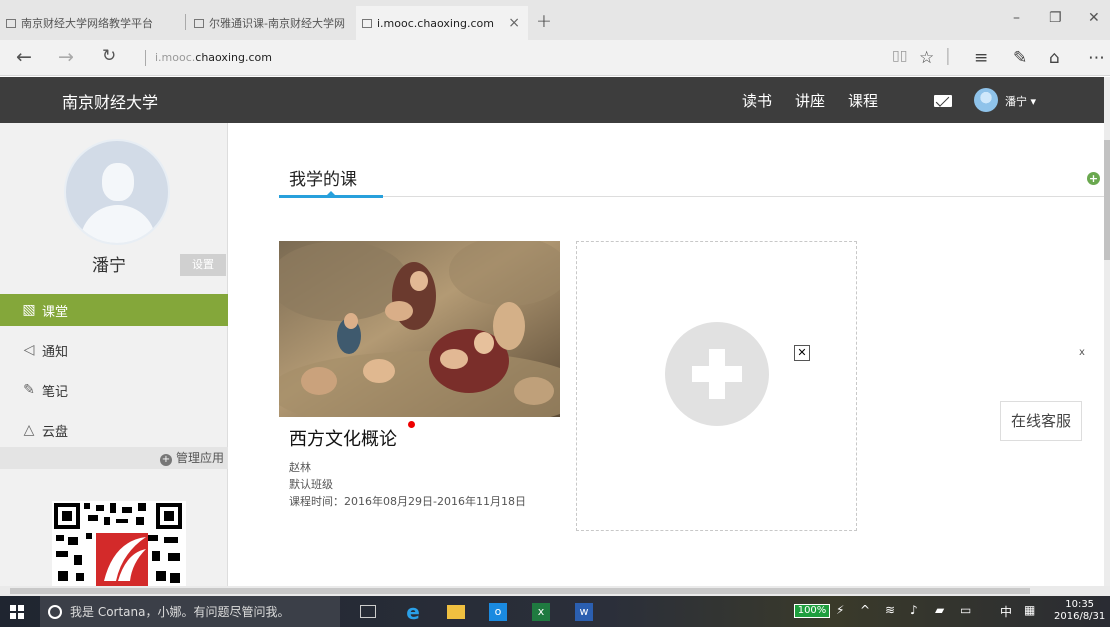 This screenshot has width=1110, height=627. What do you see at coordinates (114, 458) in the screenshot?
I see `manage-apps-button: + 管理应用` at bounding box center [114, 458].